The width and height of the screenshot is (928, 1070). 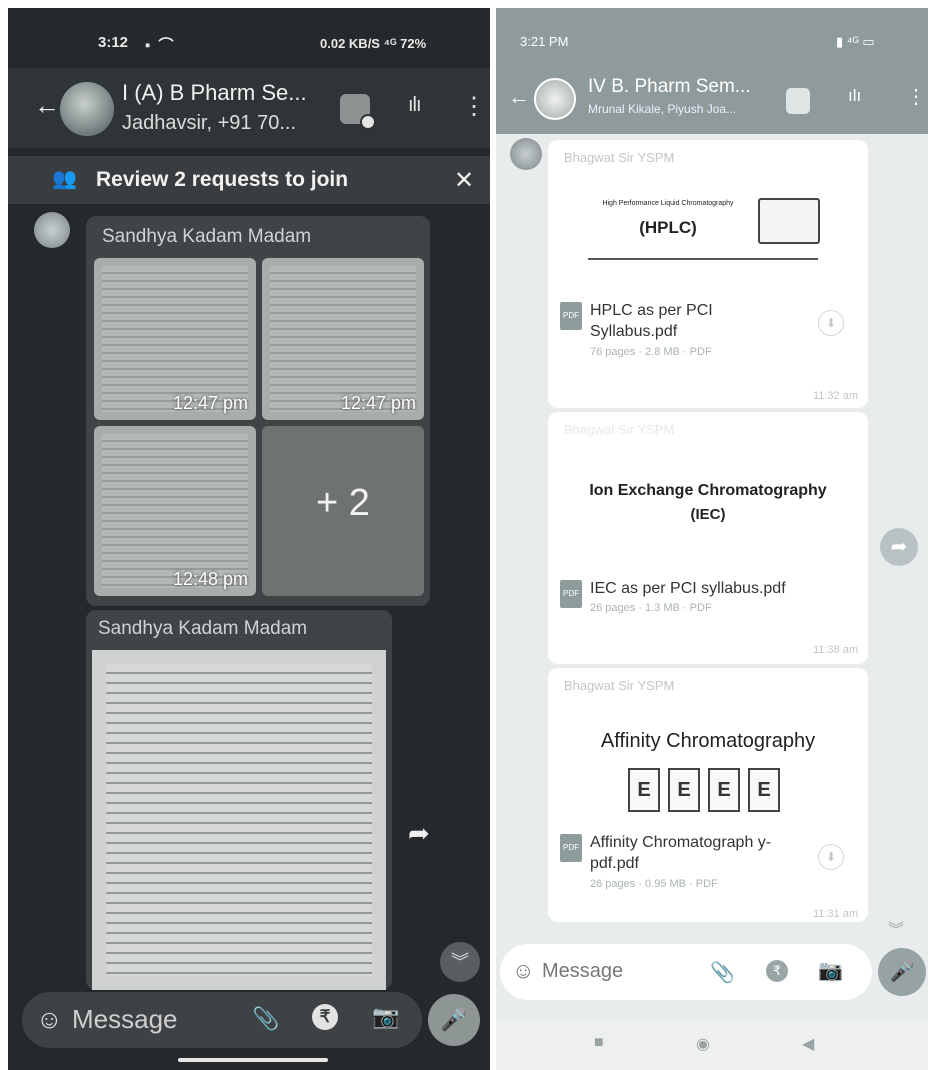 What do you see at coordinates (708, 490) in the screenshot?
I see `preview-title: Ion Exchange Chromatography` at bounding box center [708, 490].